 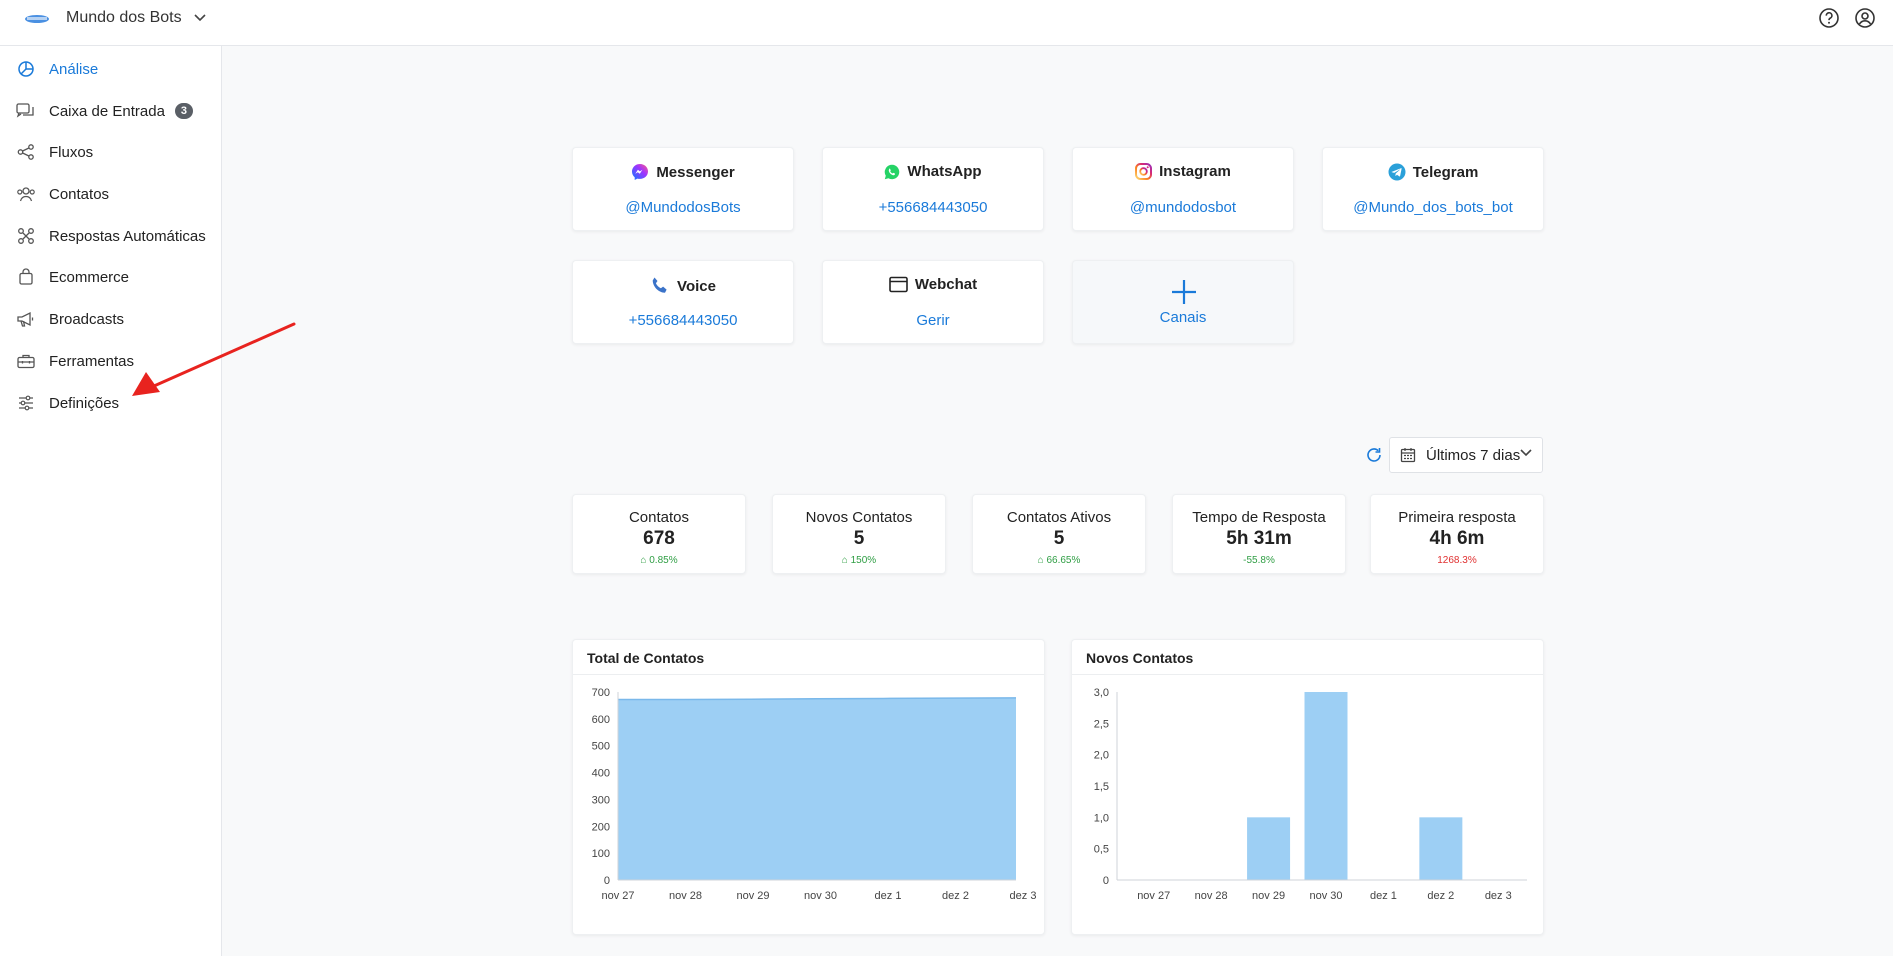 What do you see at coordinates (859, 560) in the screenshot?
I see `stat-delta: ⌂ 150%` at bounding box center [859, 560].